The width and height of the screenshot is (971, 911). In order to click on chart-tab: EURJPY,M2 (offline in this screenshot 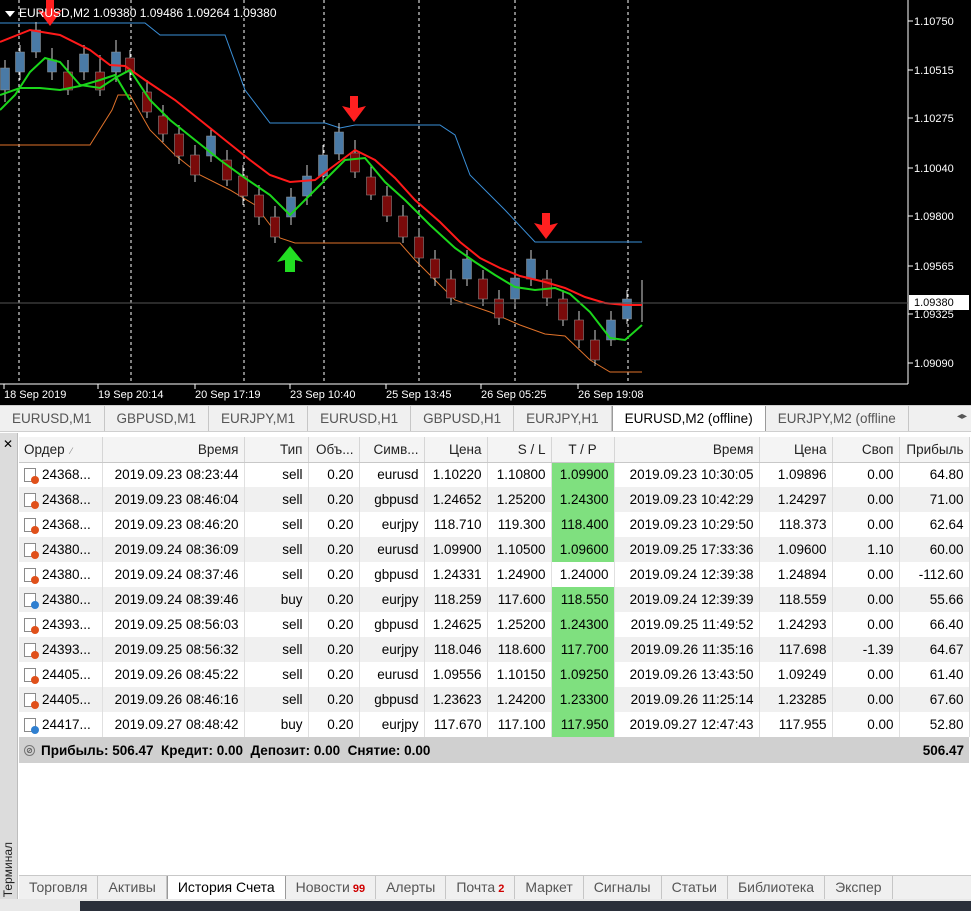, I will do `click(837, 418)`.